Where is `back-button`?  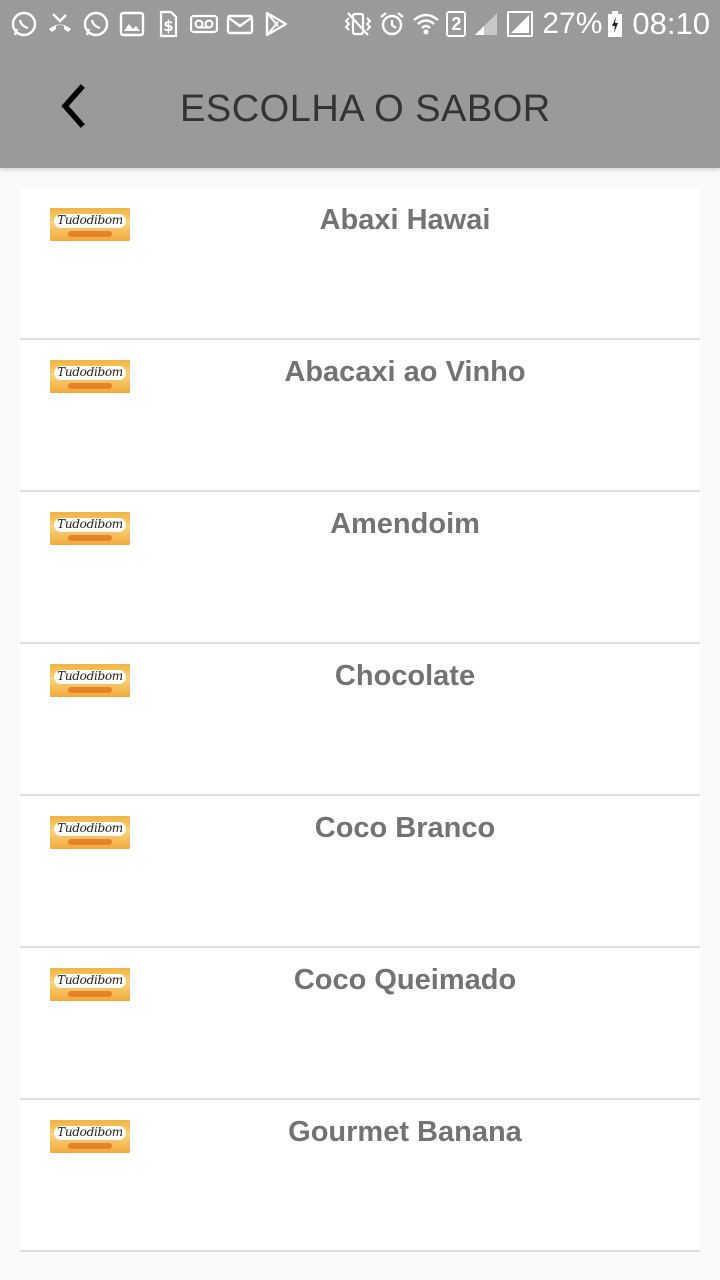 back-button is located at coordinates (72, 108).